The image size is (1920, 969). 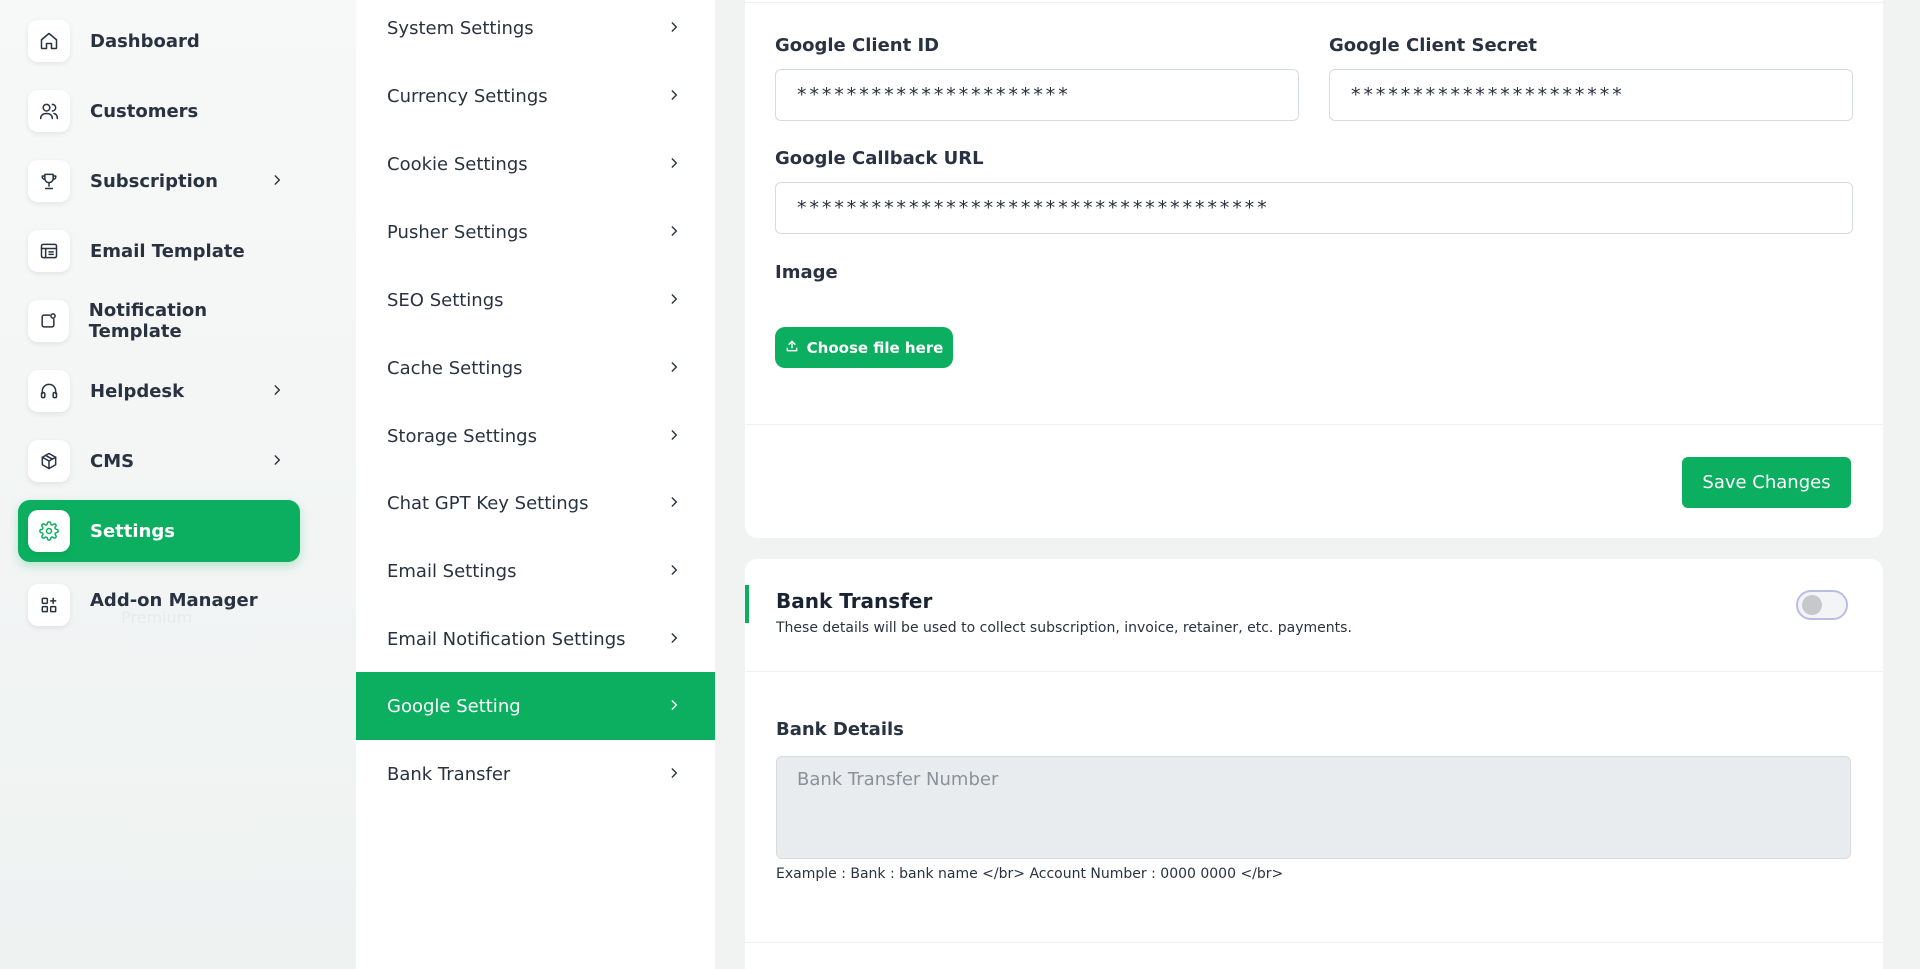 What do you see at coordinates (1812, 605) in the screenshot?
I see `toggle-knob` at bounding box center [1812, 605].